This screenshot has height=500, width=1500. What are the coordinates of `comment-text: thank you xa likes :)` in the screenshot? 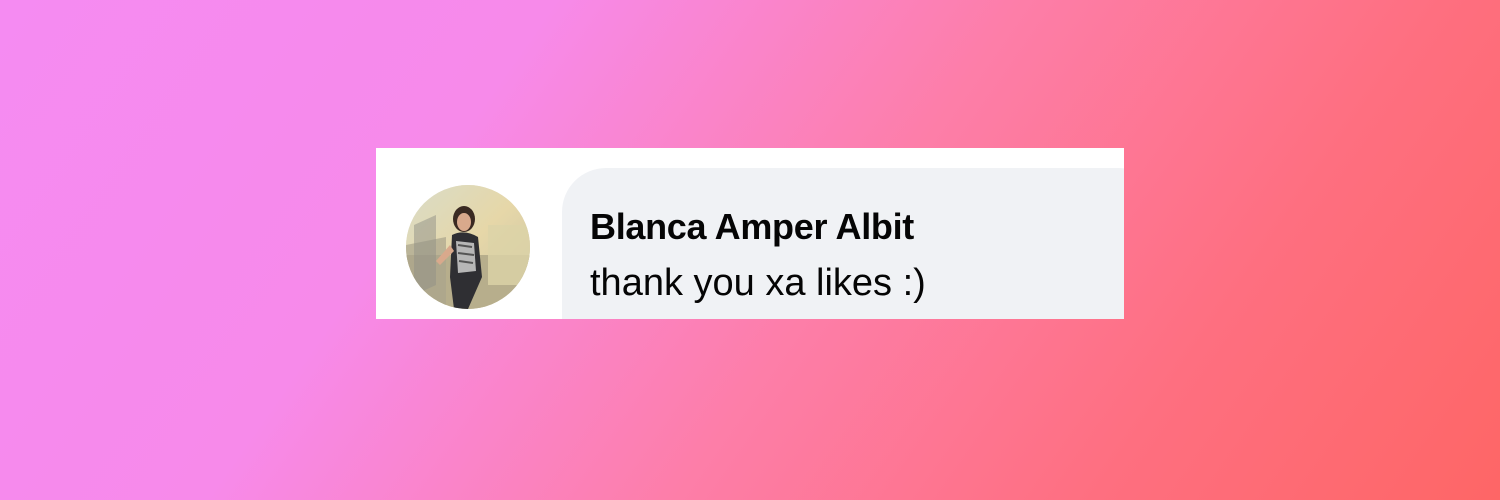 It's located at (758, 283).